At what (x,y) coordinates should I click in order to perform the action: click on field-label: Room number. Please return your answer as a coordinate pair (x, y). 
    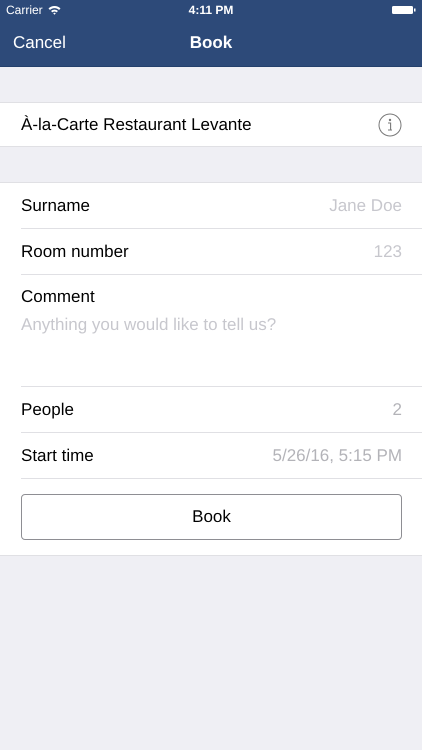
    Looking at the image, I should click on (75, 252).